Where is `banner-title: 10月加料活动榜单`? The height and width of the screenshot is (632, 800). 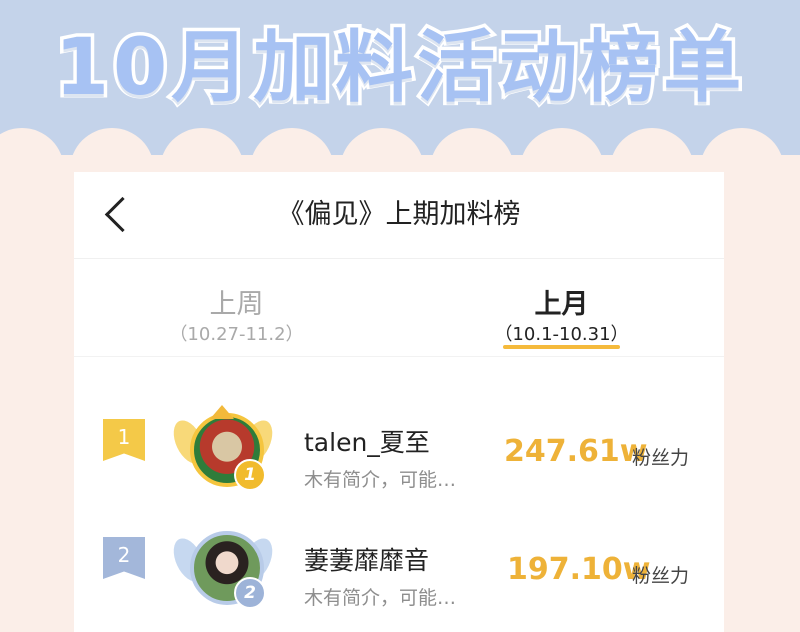
banner-title: 10月加料活动榜单 is located at coordinates (398, 68).